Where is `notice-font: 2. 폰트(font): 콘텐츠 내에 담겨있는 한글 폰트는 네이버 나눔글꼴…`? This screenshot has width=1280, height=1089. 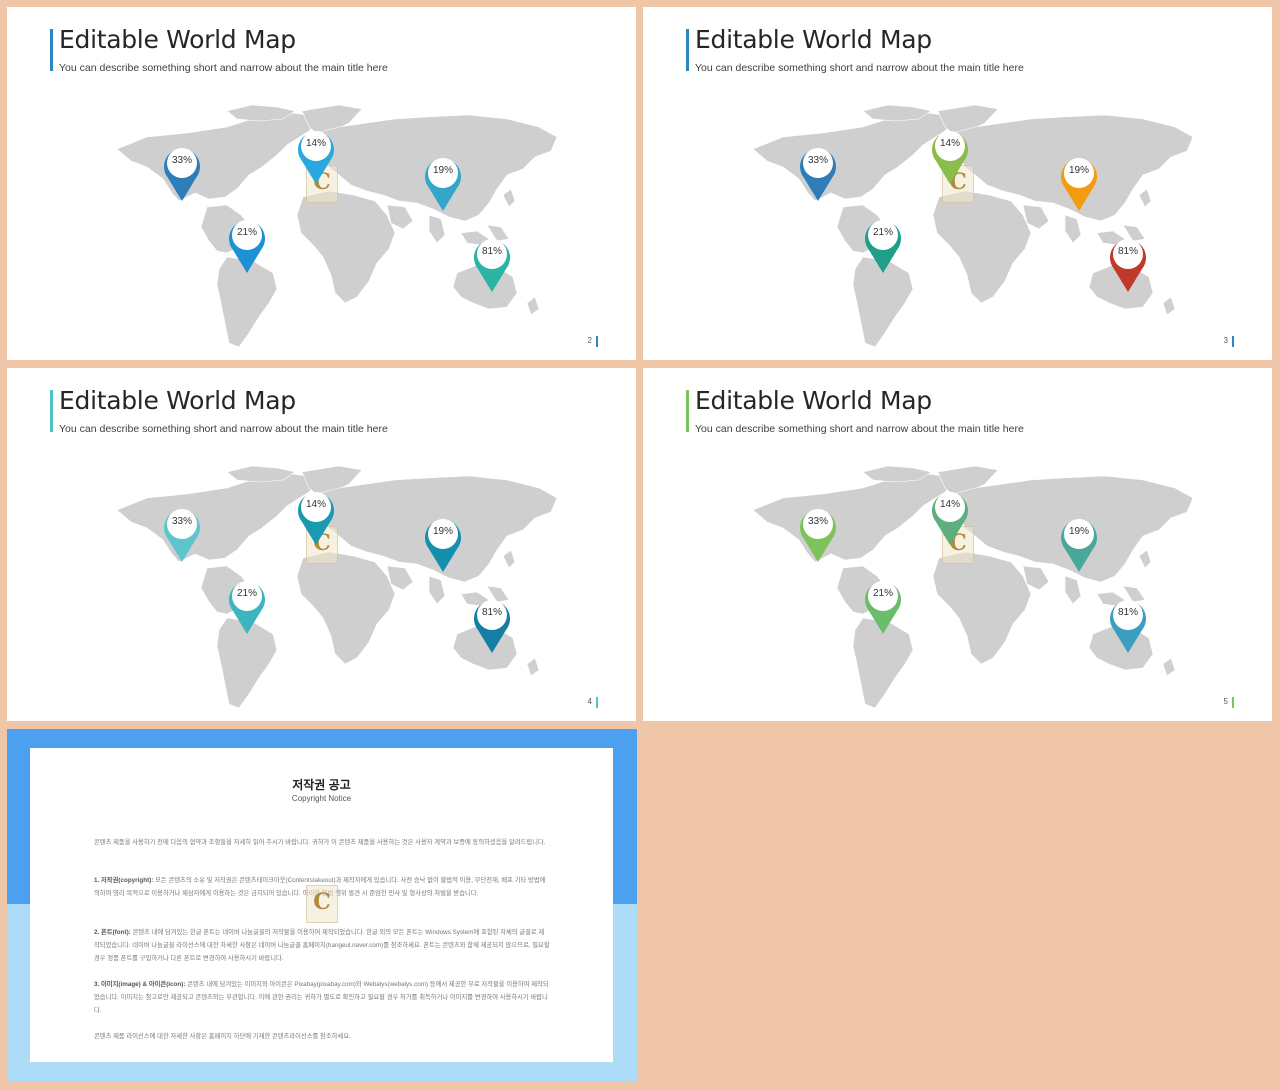 notice-font: 2. 폰트(font): 콘텐츠 내에 담겨있는 한글 폰트는 네이버 나눔글꼴… is located at coordinates (322, 945).